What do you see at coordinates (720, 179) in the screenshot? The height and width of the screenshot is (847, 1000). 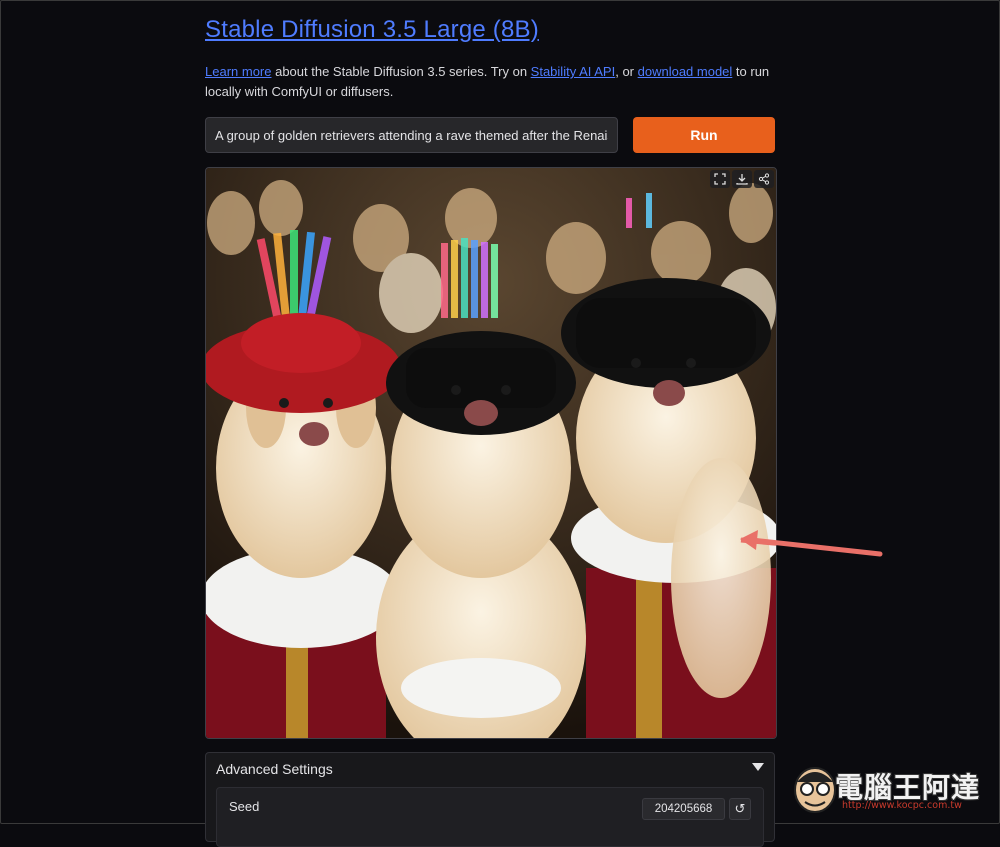 I see `fullscreen-icon` at bounding box center [720, 179].